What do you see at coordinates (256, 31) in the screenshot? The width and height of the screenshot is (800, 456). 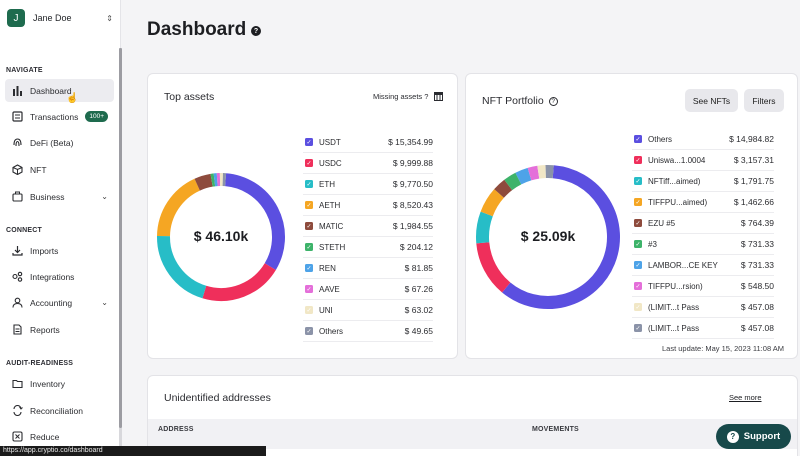 I see `help-icon: ?` at bounding box center [256, 31].